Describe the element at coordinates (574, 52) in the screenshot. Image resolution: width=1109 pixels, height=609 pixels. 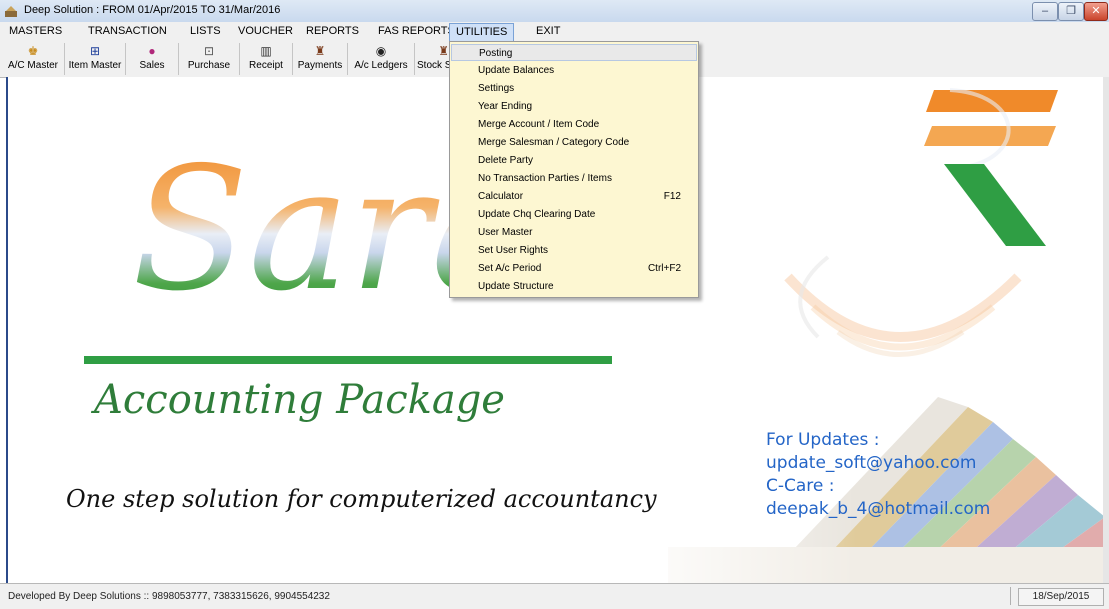
I see `menu-item-posting: Posting` at that location.